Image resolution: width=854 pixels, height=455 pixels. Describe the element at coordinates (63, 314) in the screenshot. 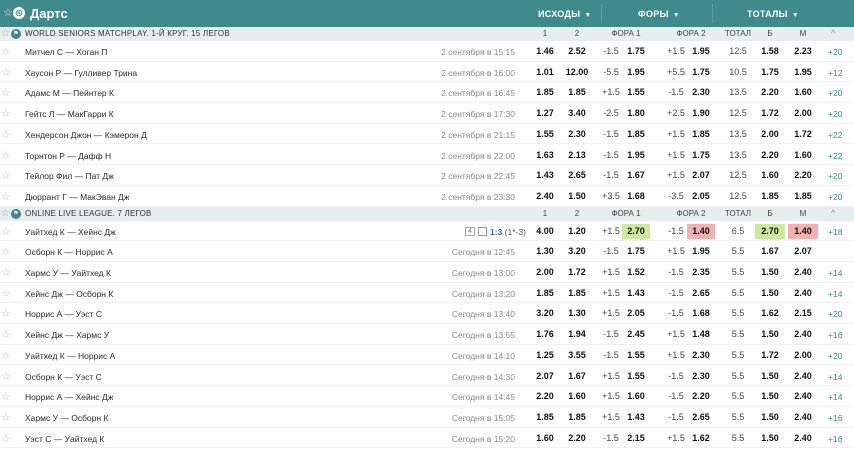

I see `match-name: Норрис А — Уэст С` at that location.